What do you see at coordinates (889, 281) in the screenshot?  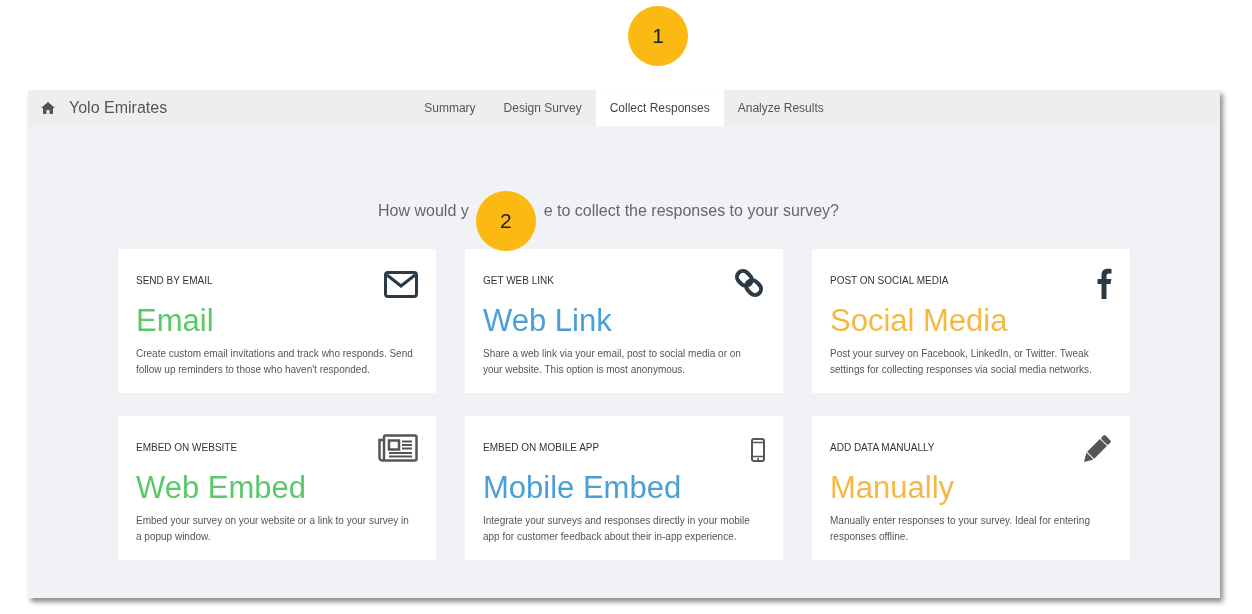 I see `card-label: POST ON SOCIAL MEDIA` at bounding box center [889, 281].